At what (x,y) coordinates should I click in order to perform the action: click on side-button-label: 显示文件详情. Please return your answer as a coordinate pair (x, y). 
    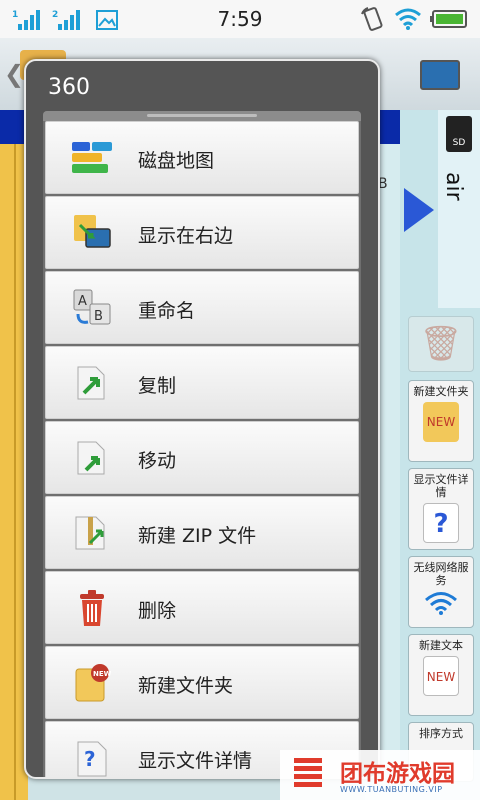
    Looking at the image, I should click on (441, 486).